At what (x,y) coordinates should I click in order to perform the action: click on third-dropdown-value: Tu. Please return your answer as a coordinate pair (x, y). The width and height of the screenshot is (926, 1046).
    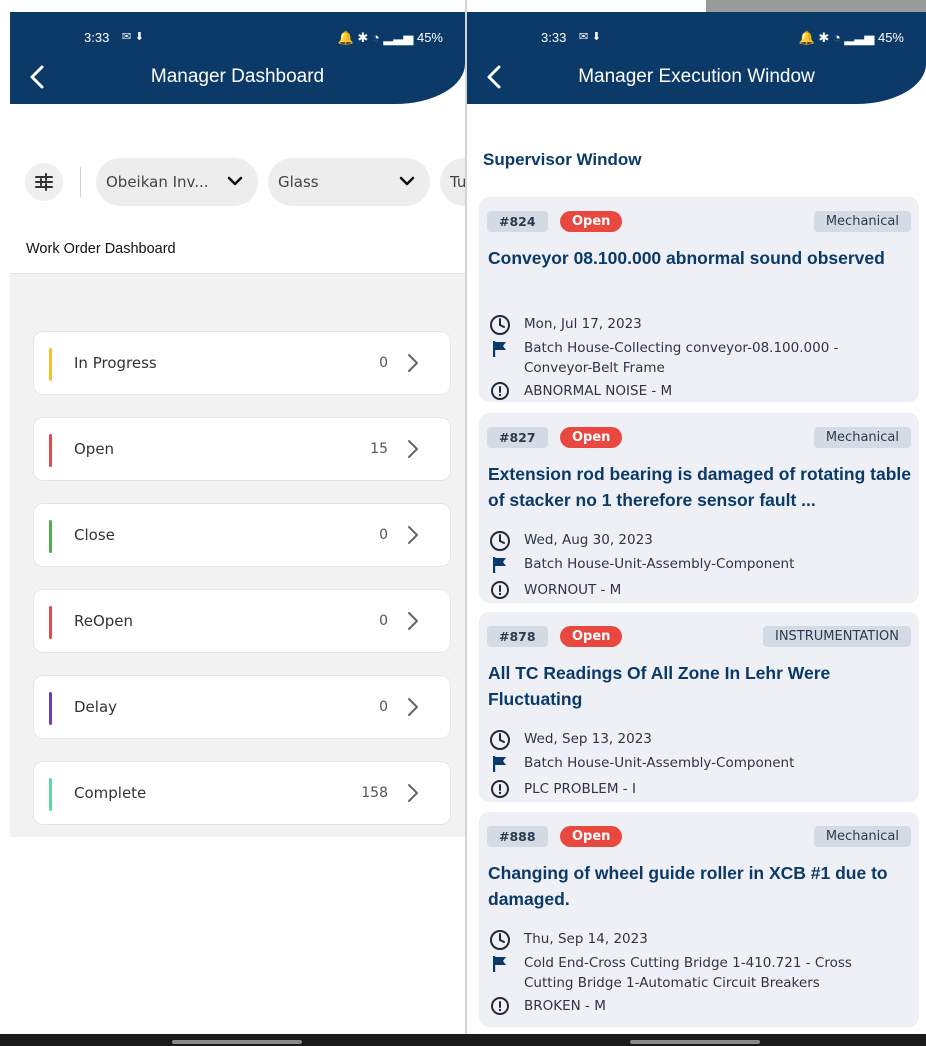
    Looking at the image, I should click on (457, 182).